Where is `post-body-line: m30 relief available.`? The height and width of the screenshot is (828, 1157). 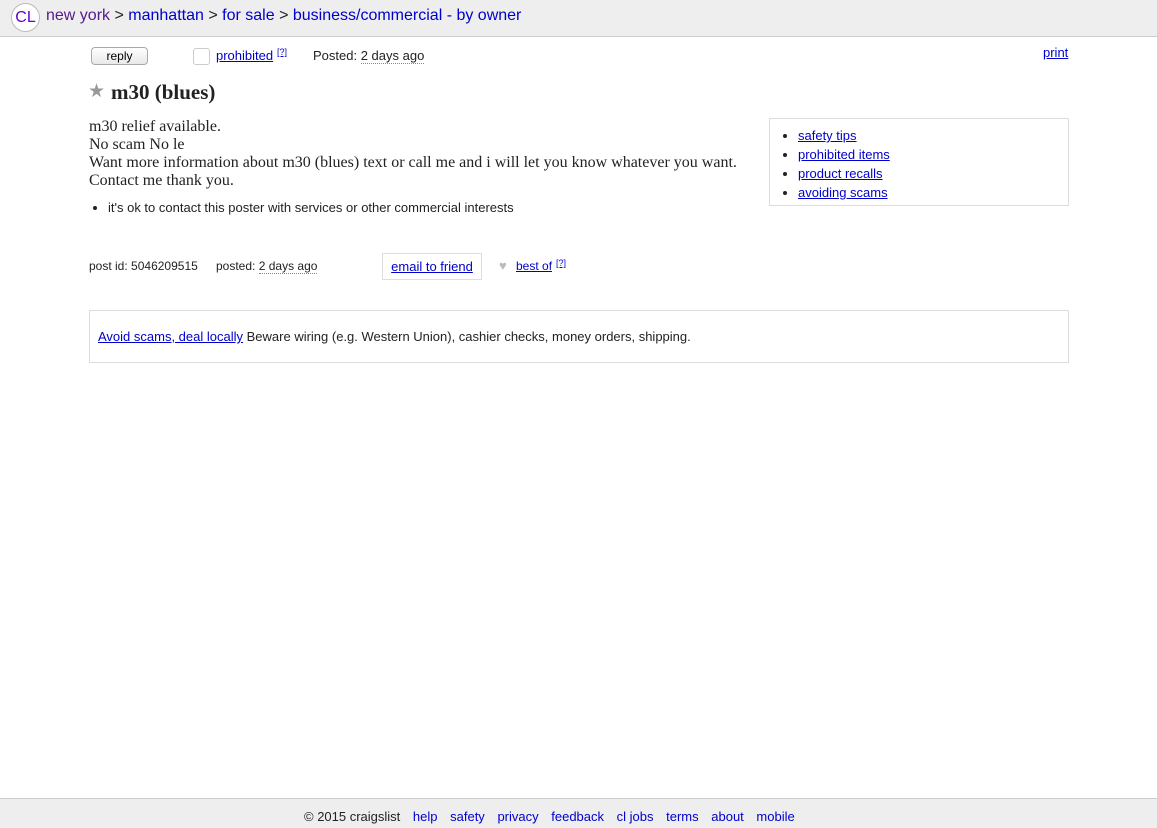 post-body-line: m30 relief available. is located at coordinates (155, 126).